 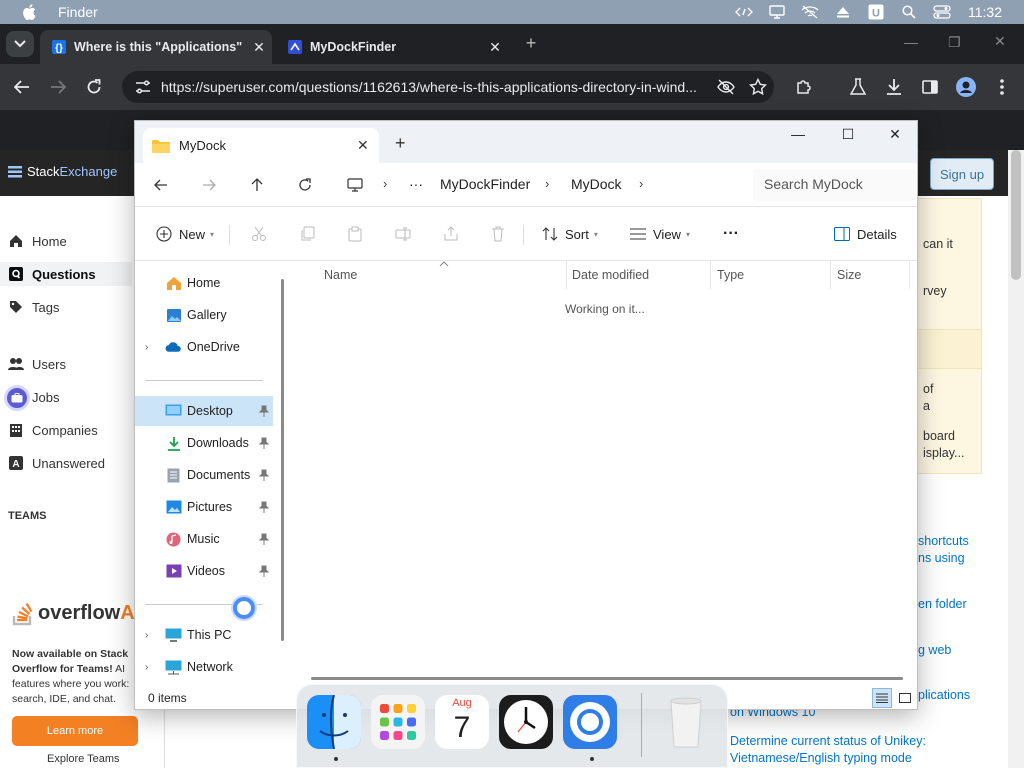 I want to click on copy-icon, so click(x=307, y=234).